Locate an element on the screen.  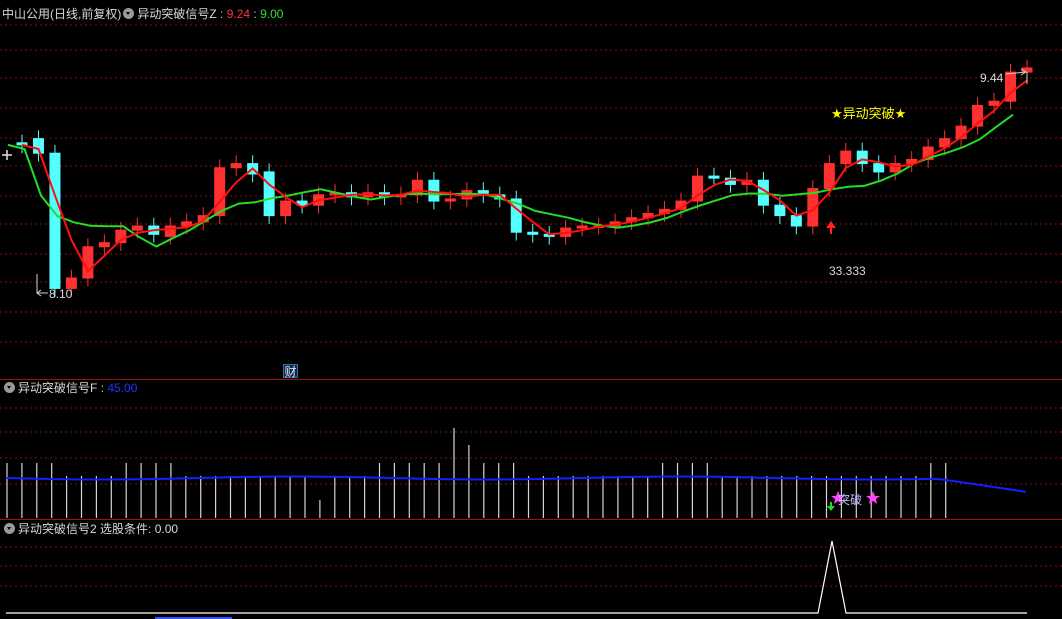
breakout-star-icon: 突破 is located at coordinates (853, 501).